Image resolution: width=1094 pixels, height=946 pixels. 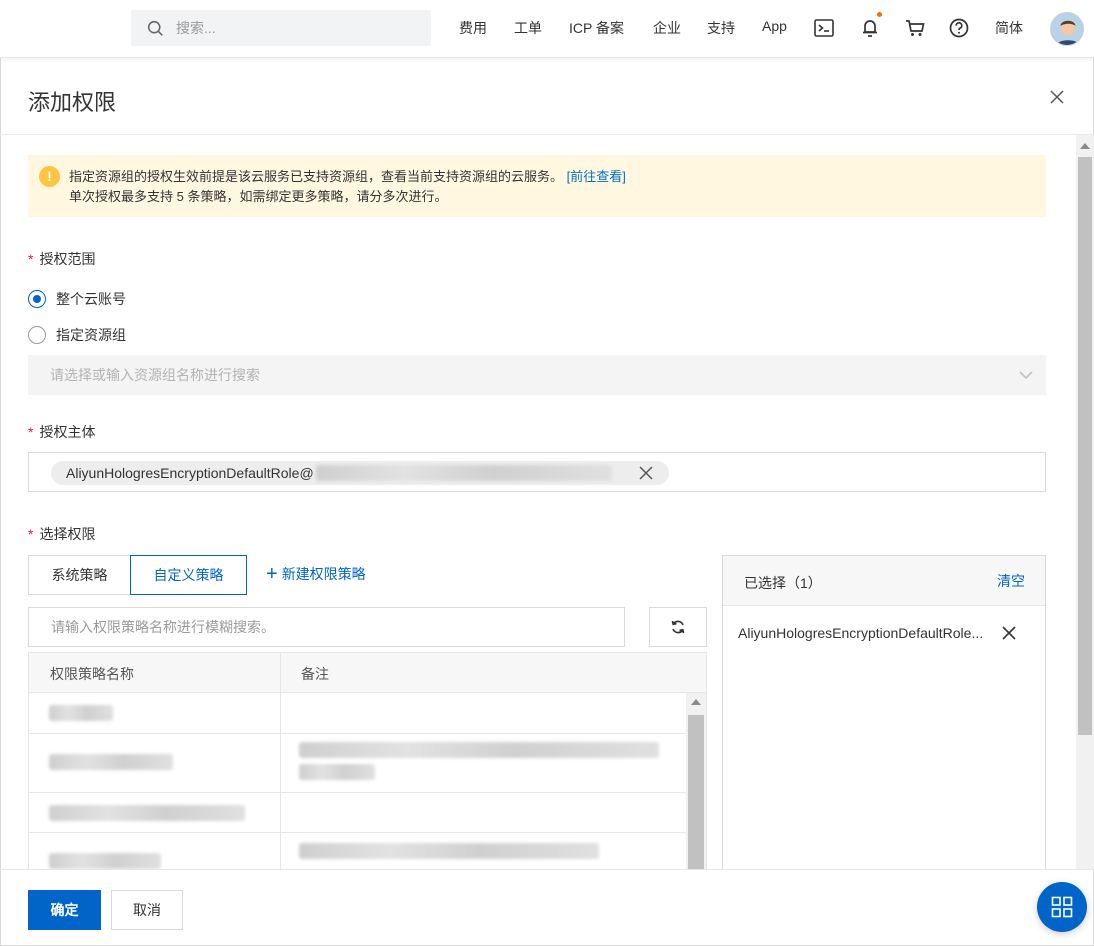 I want to click on principal-tag-text: AliyunHologresEncryptionDefaultRole@, so click(x=190, y=473).